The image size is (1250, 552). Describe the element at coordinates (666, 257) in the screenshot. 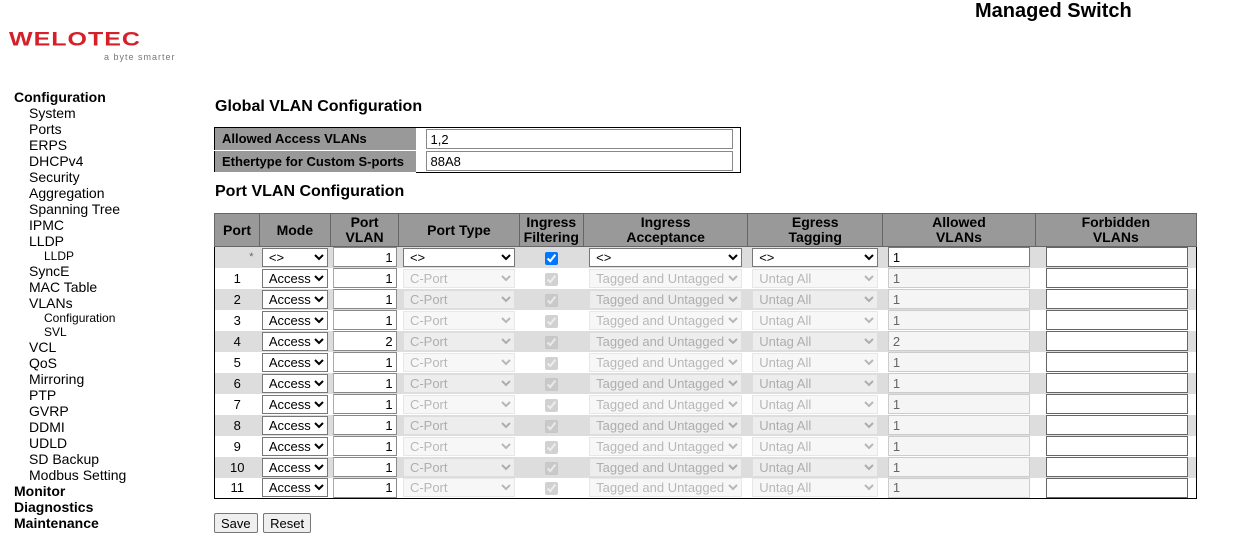

I see `ingress-acceptance-select: <>` at that location.